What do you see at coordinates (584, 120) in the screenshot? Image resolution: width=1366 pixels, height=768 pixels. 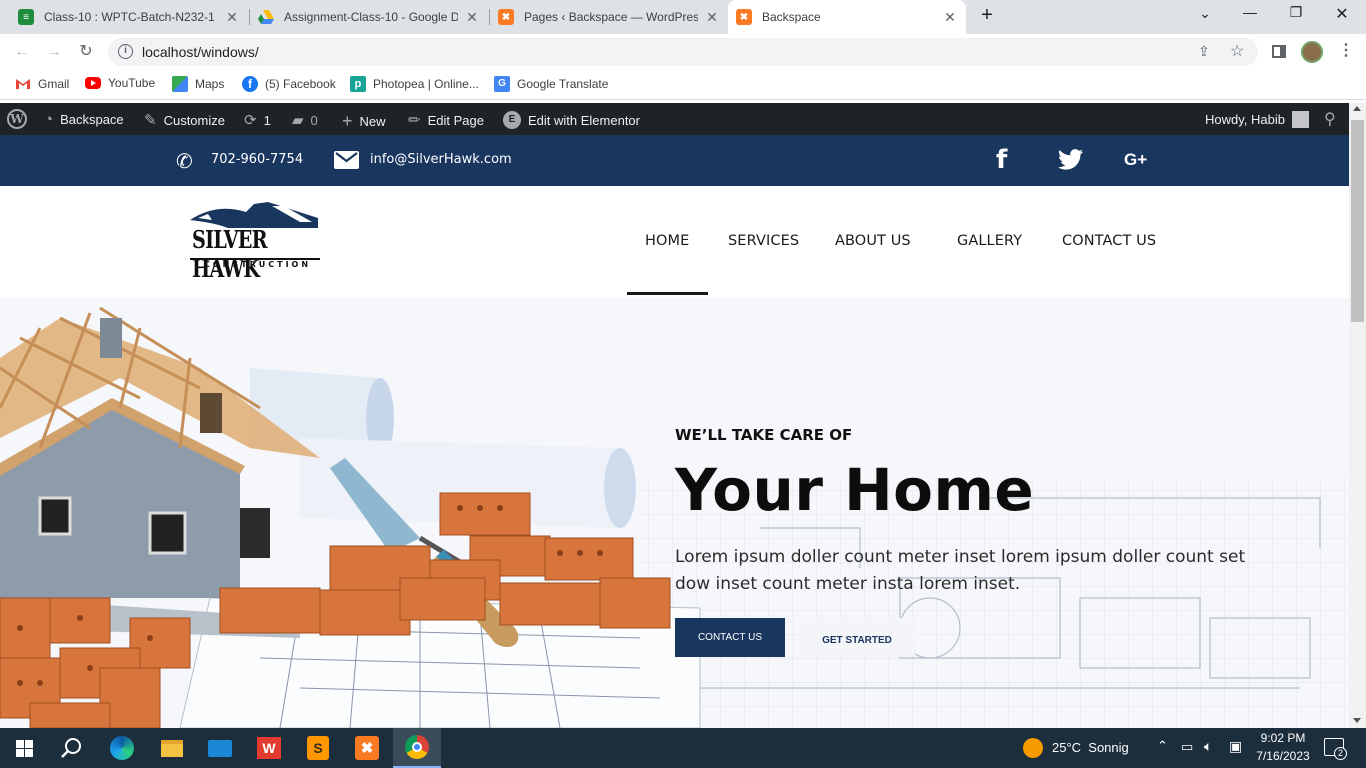 I see `admin-elementor-label: Edit with Elementor` at bounding box center [584, 120].